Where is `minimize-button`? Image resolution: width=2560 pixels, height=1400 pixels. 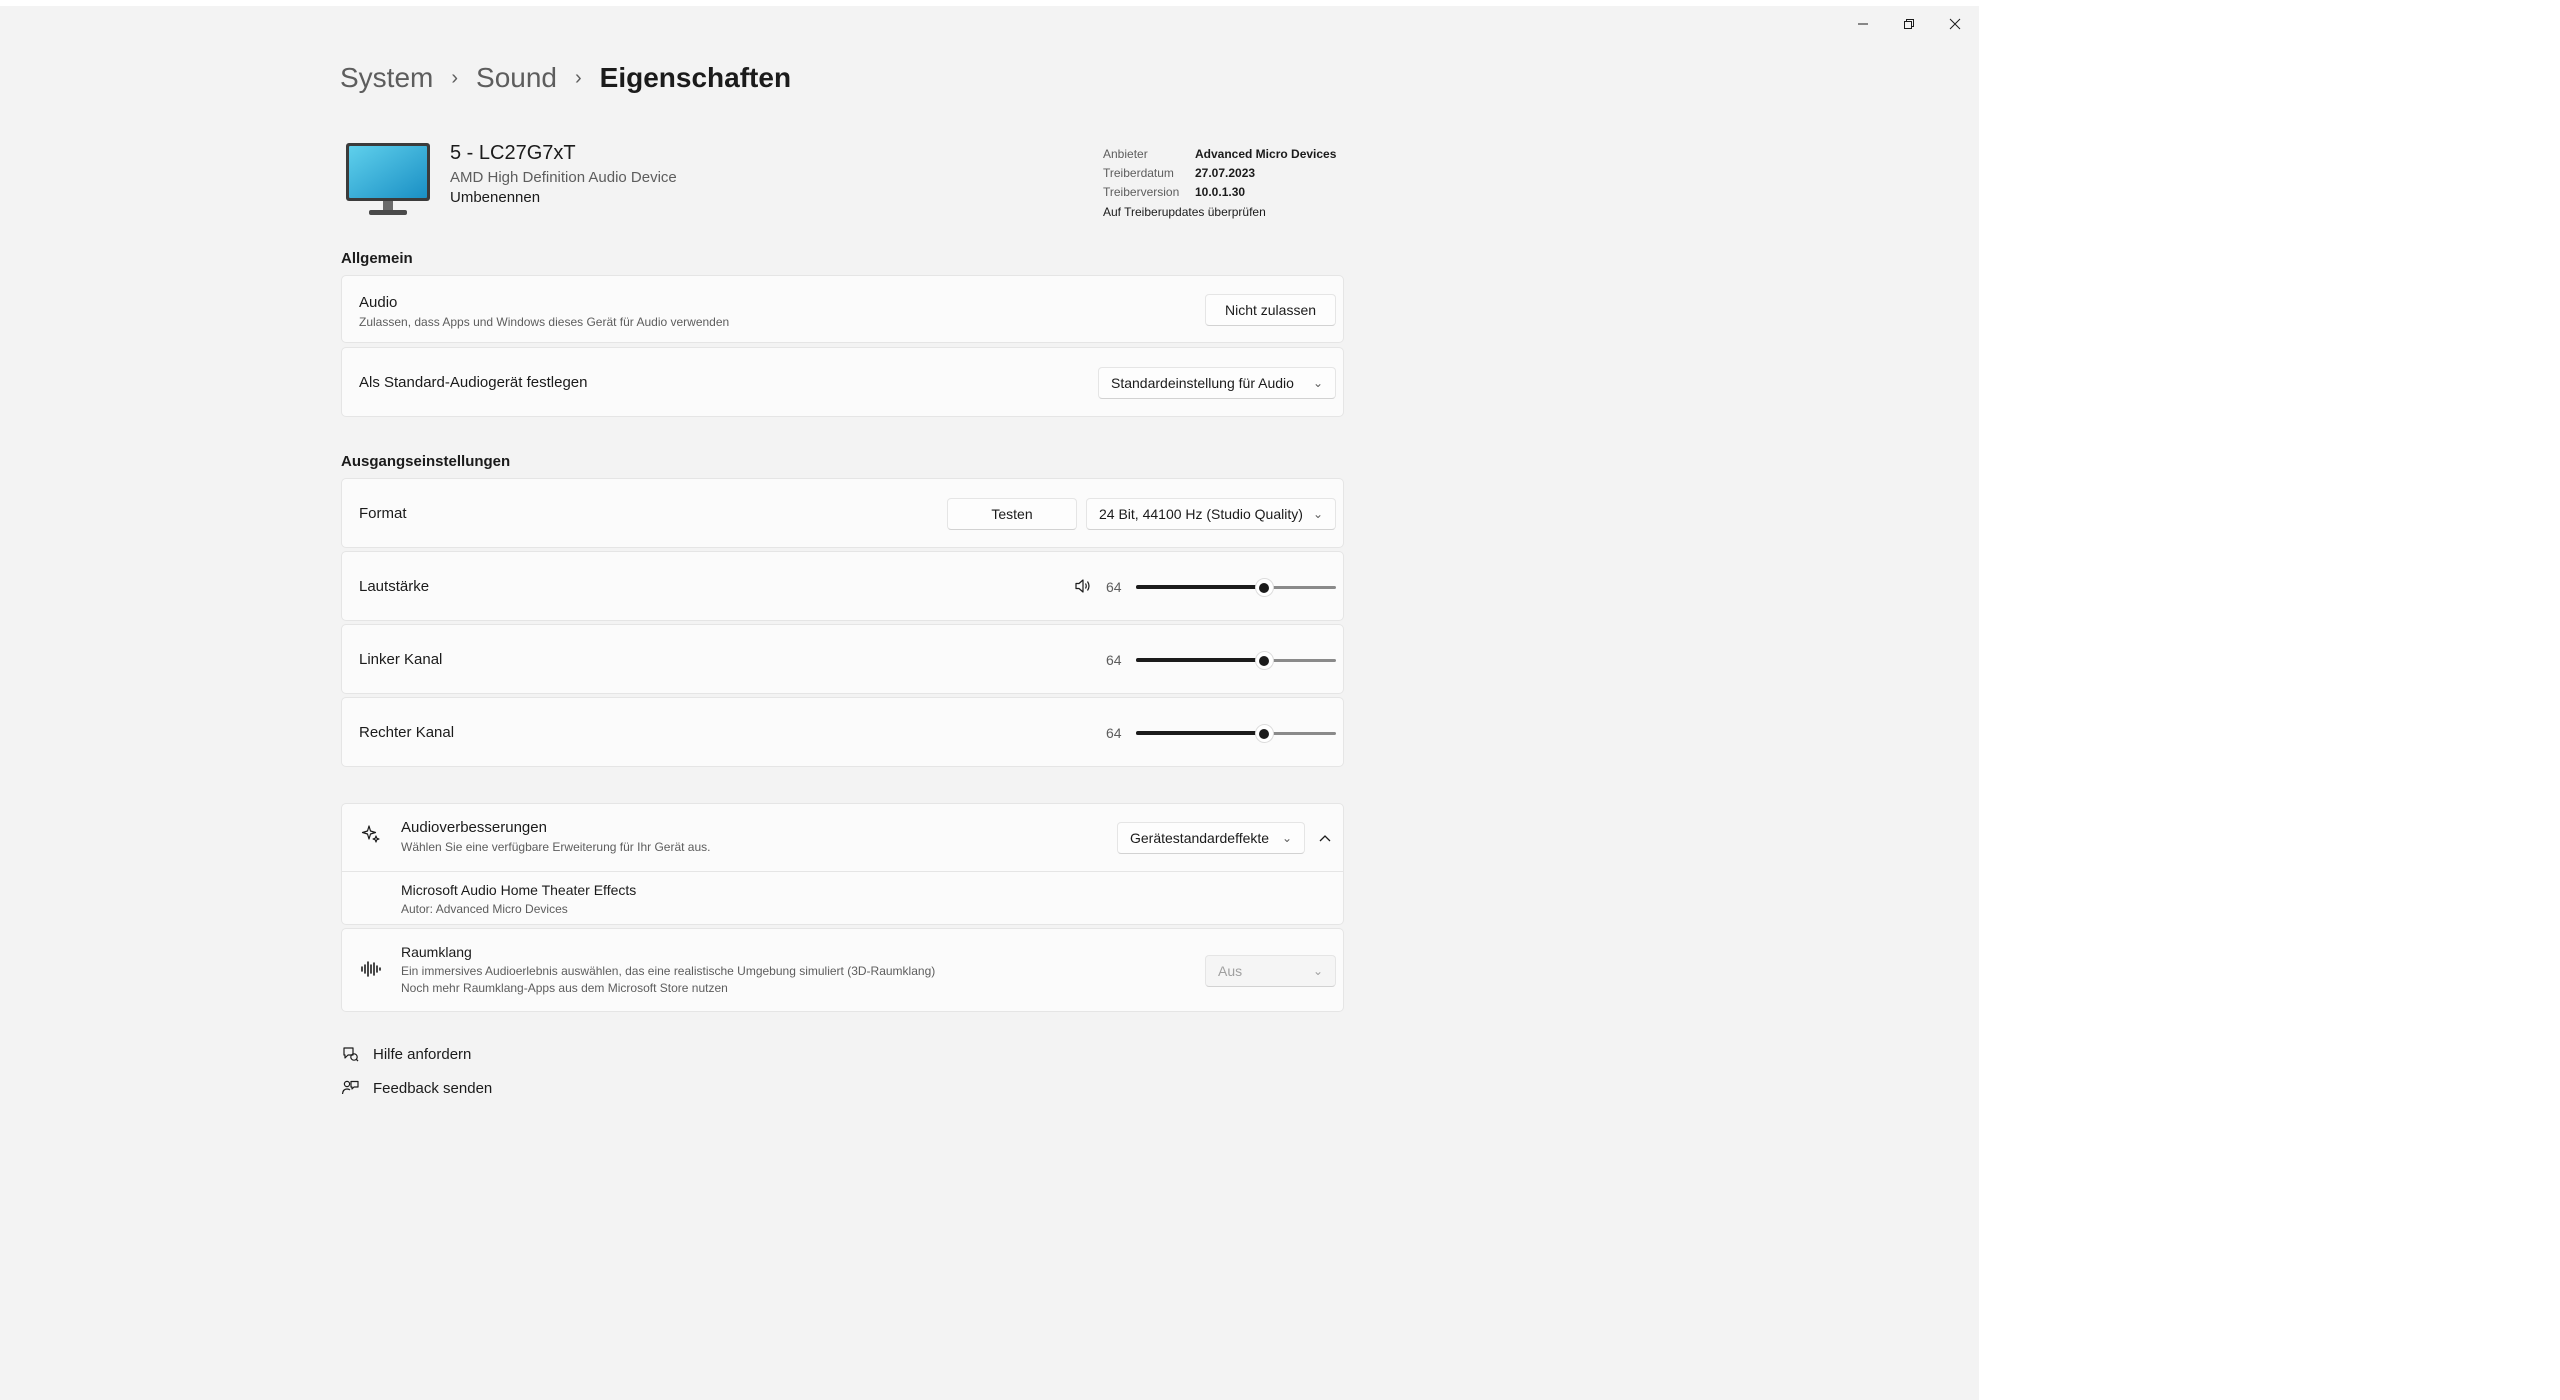 minimize-button is located at coordinates (1863, 24).